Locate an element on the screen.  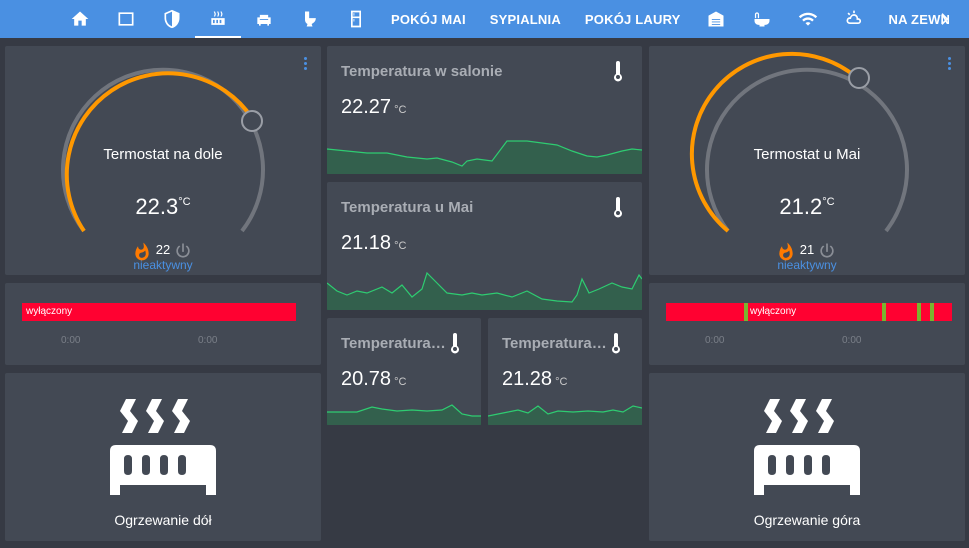
sensor-value: 20.78 °C is located at coordinates (374, 379).